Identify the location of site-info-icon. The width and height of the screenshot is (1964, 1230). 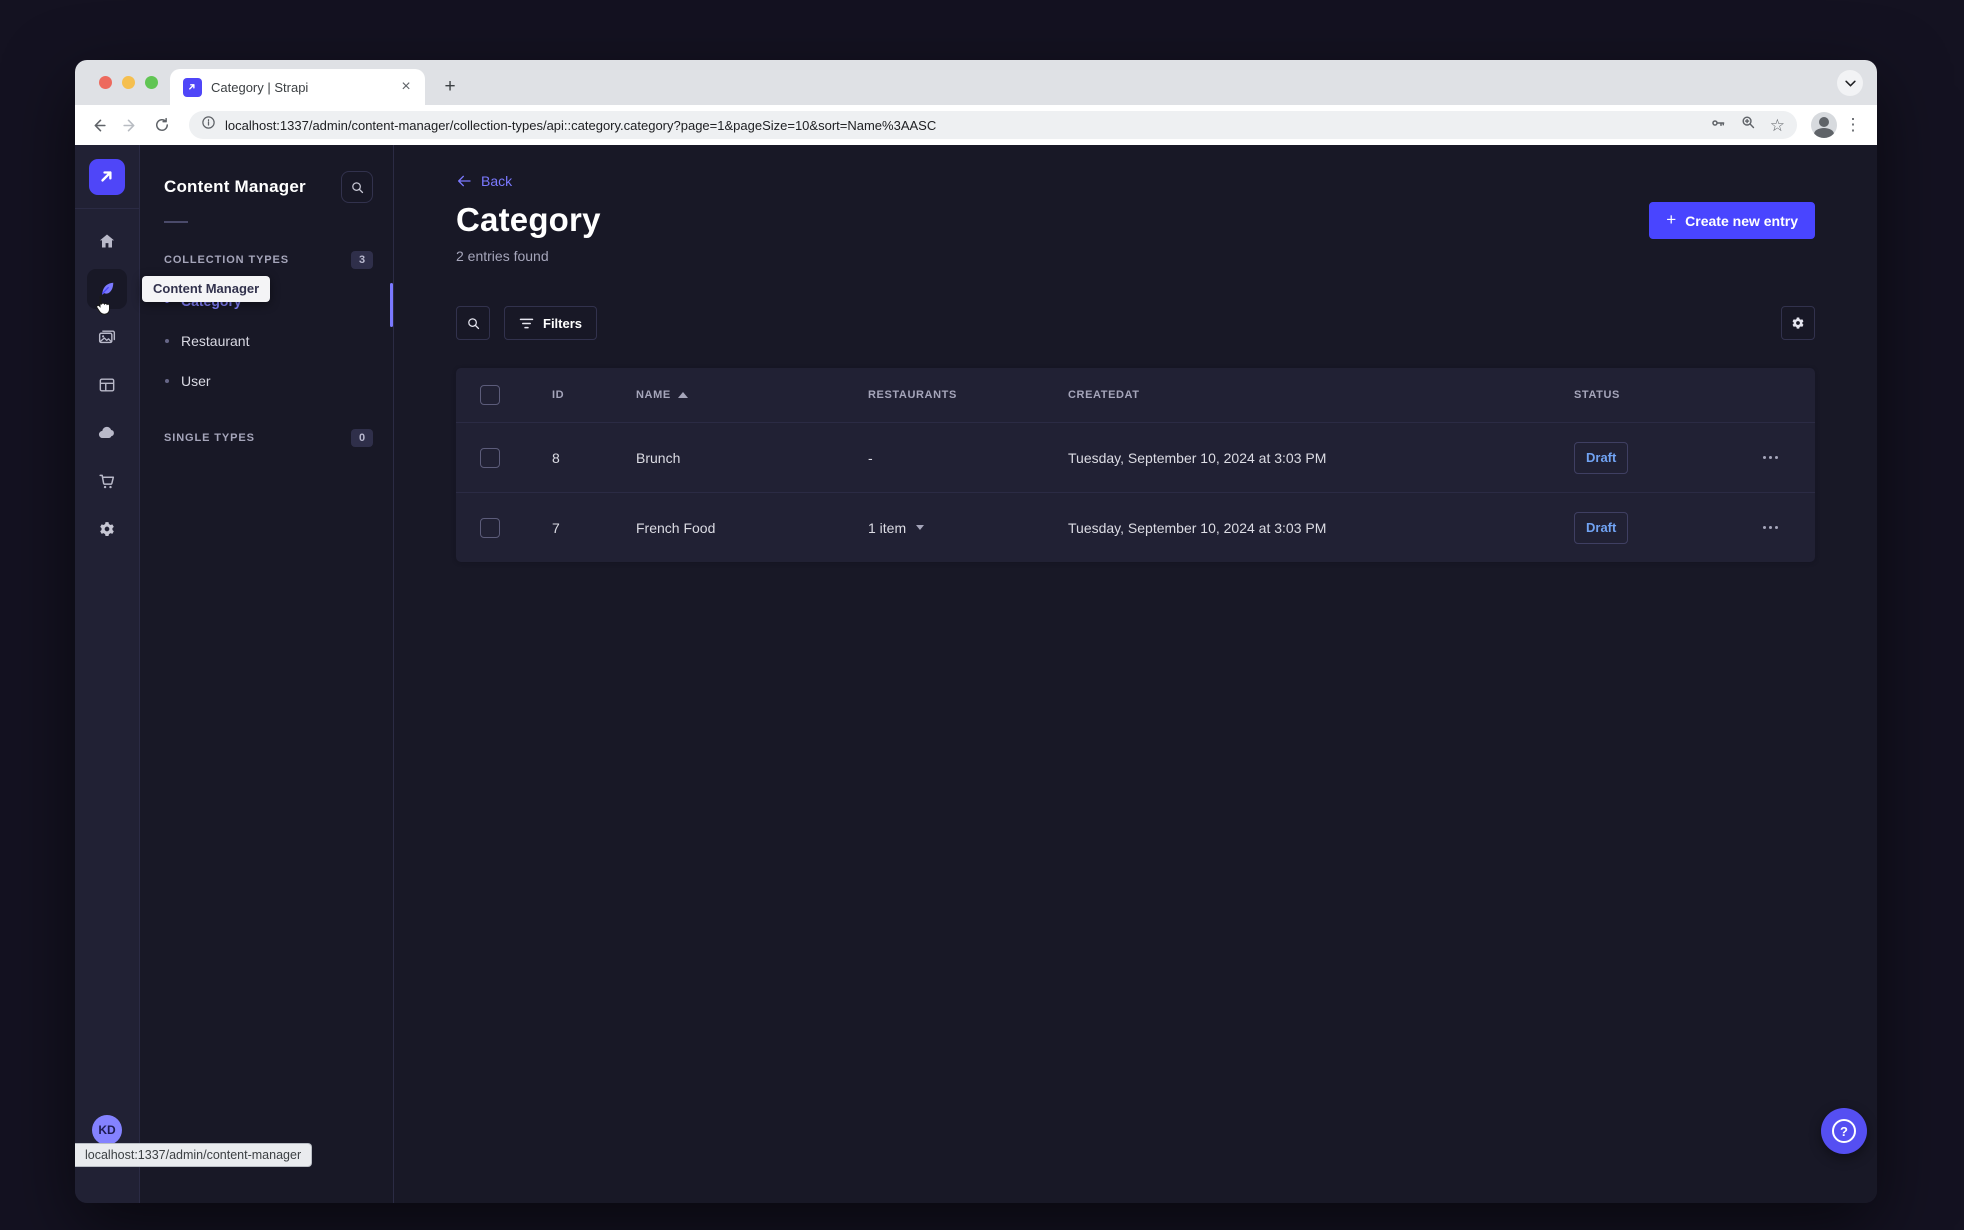
(208, 125).